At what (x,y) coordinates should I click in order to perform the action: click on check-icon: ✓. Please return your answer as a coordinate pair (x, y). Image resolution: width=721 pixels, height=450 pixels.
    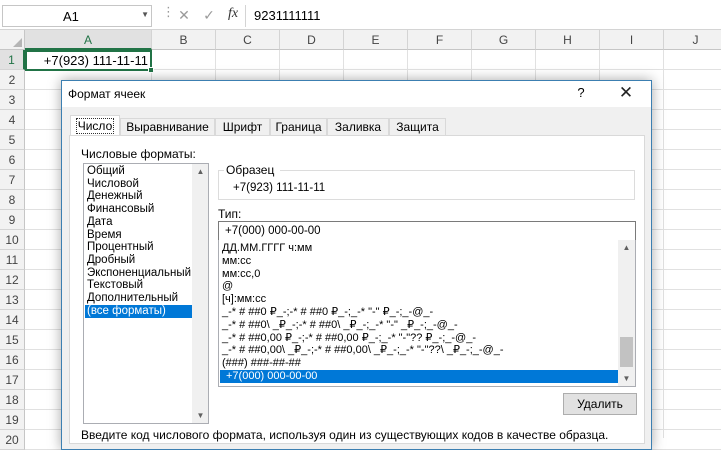
    Looking at the image, I should click on (209, 15).